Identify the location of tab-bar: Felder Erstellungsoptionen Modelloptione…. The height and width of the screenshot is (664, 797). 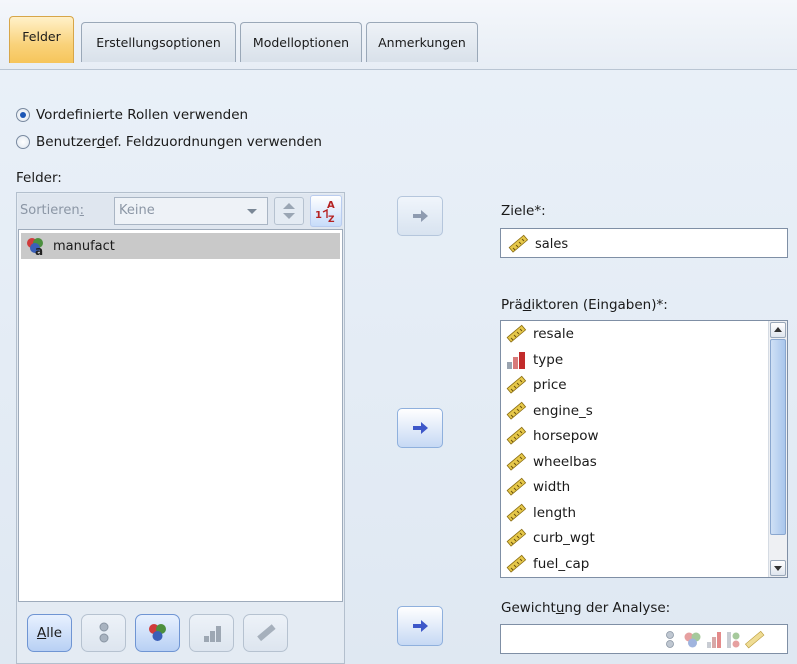
(398, 35).